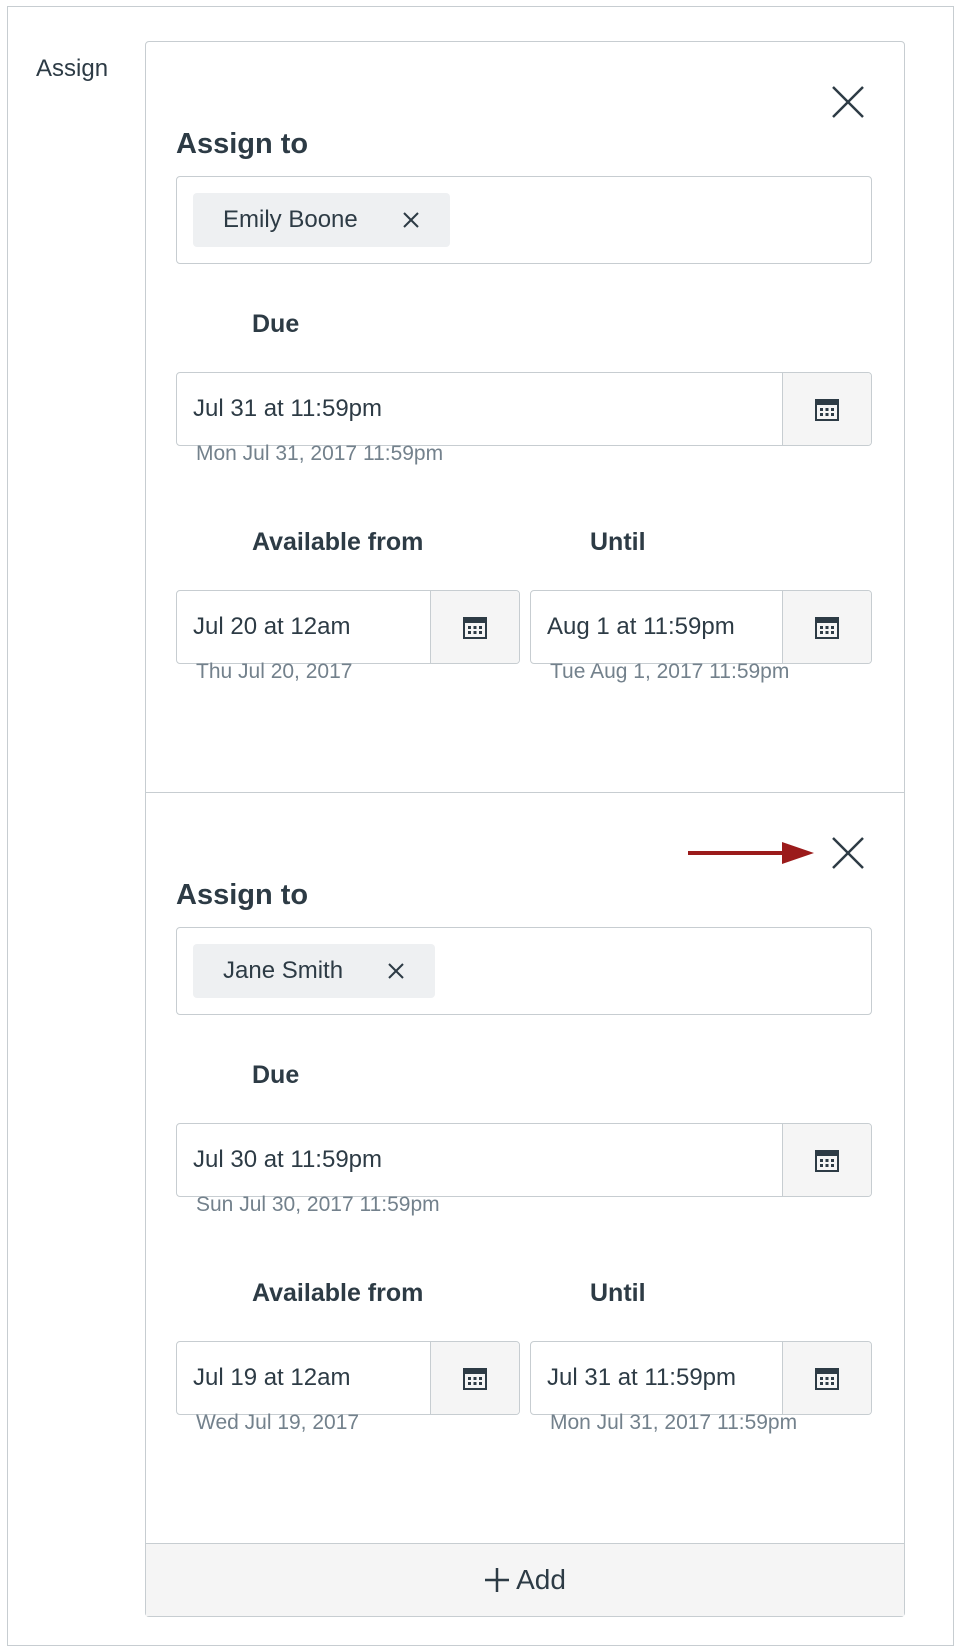  Describe the element at coordinates (524, 220) in the screenshot. I see `assign-to-input: Emily Boone` at that location.